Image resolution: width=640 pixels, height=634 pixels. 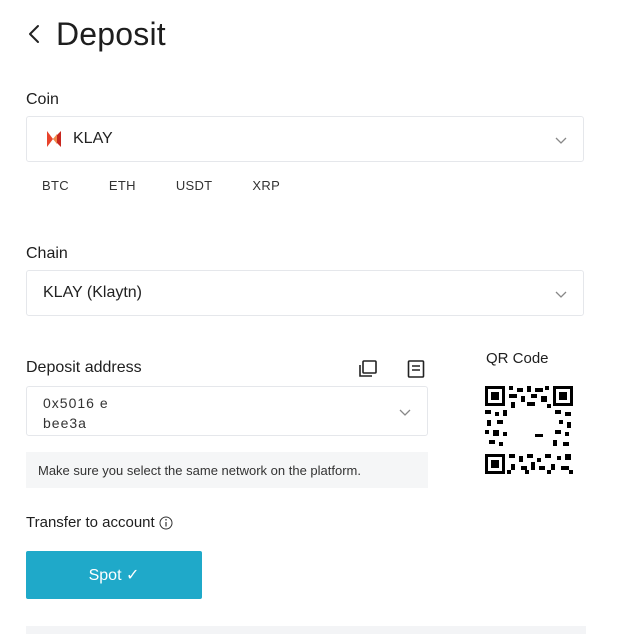 I want to click on deposit-address-line-1: 0x5016 e, so click(x=76, y=403).